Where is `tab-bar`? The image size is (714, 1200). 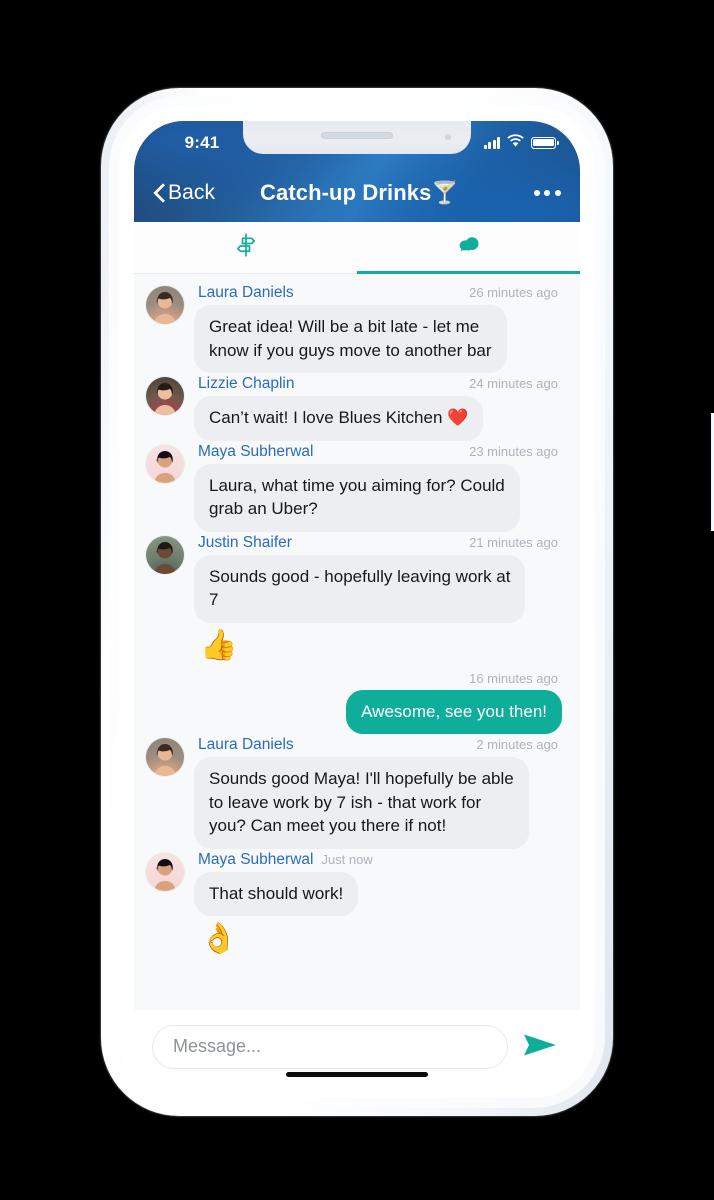
tab-bar is located at coordinates (357, 248).